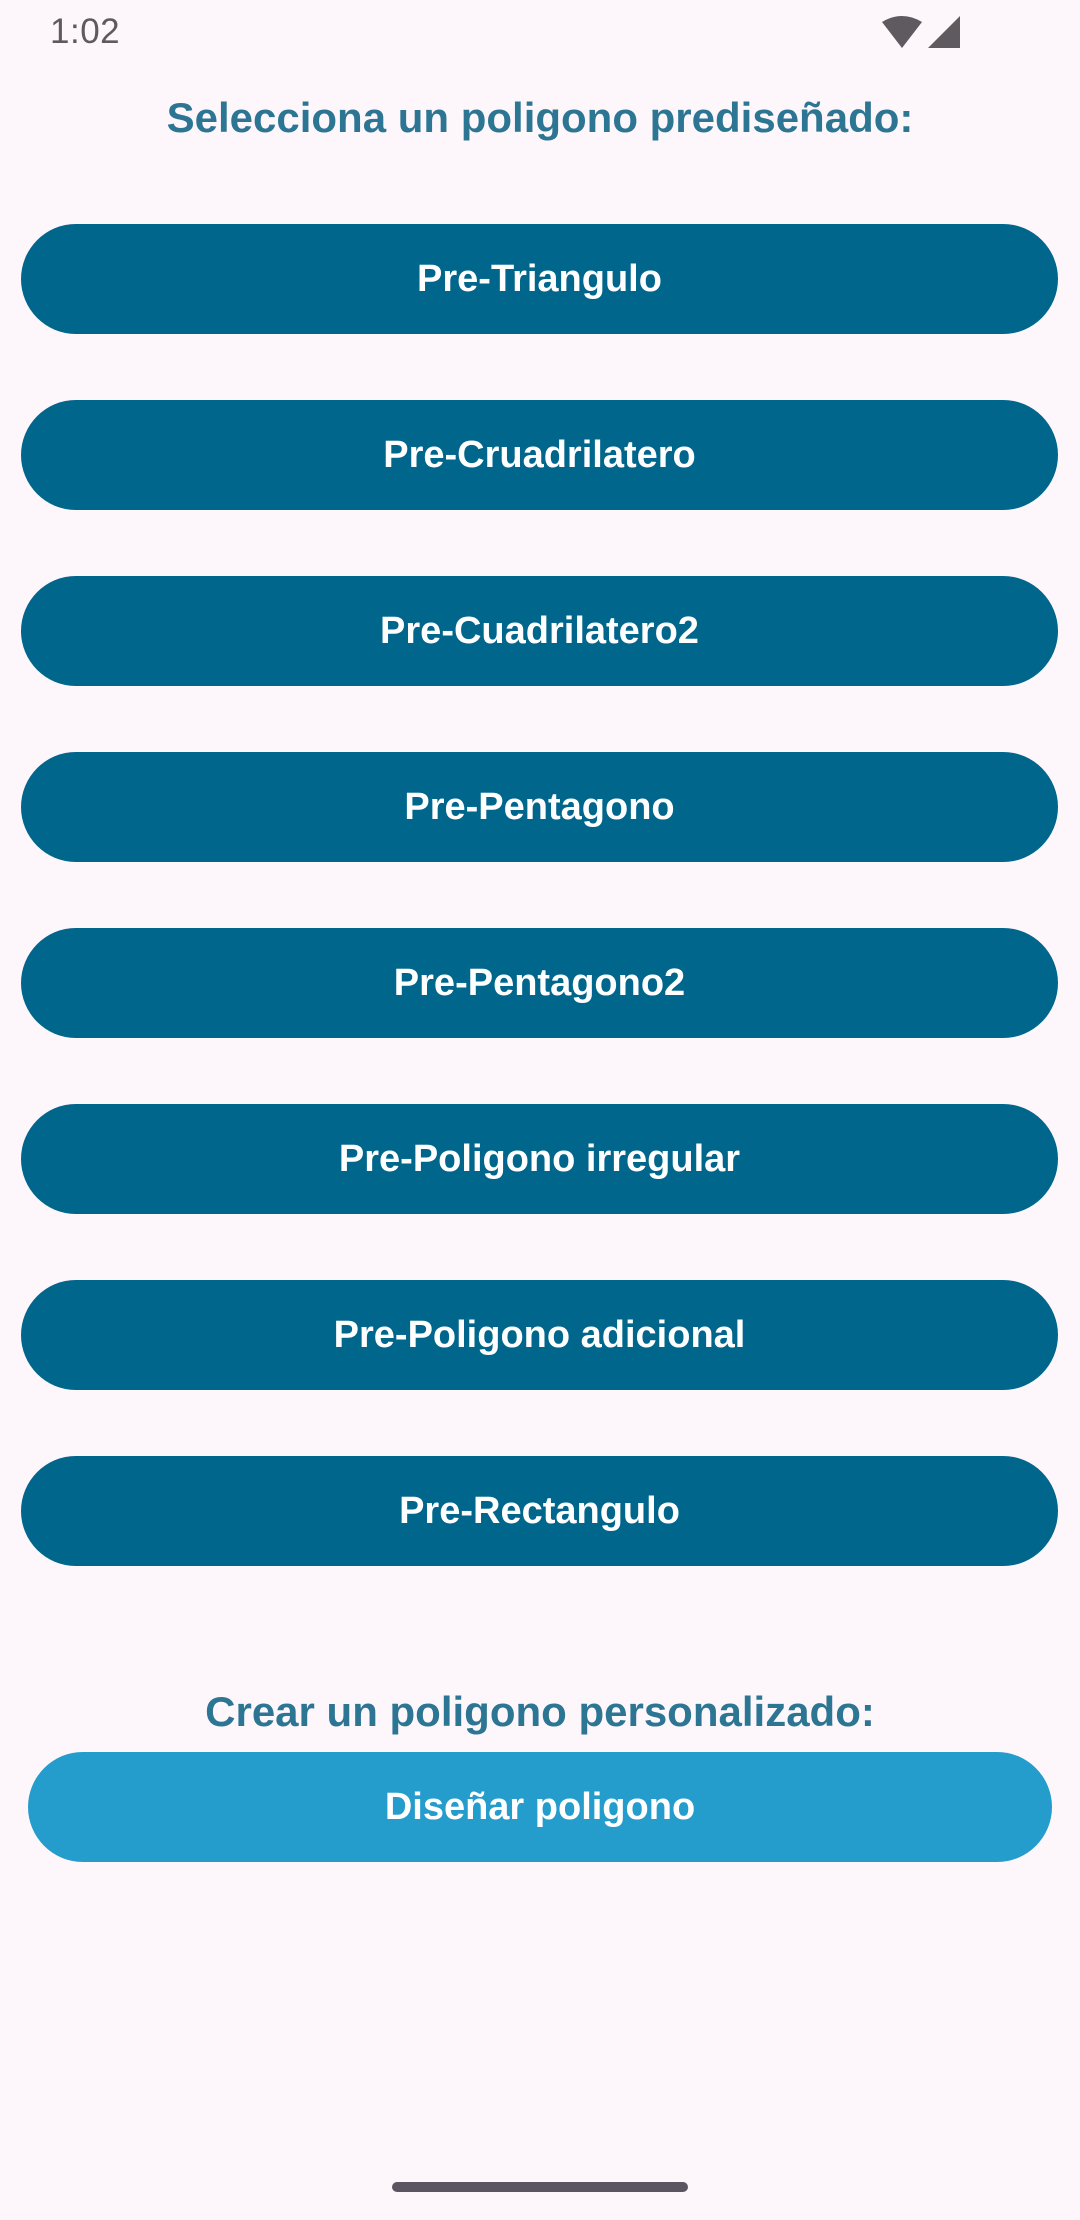  Describe the element at coordinates (85, 31) in the screenshot. I see `status-time: 1:02` at that location.